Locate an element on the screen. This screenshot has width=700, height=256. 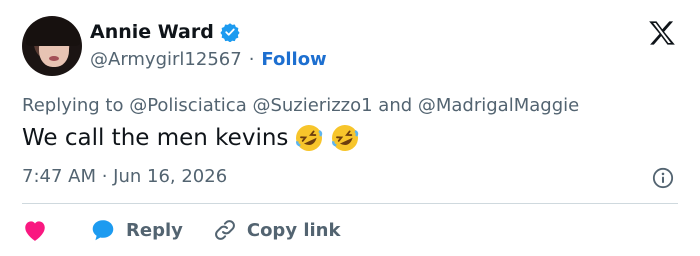
copy-link-button: Copy link is located at coordinates (277, 230).